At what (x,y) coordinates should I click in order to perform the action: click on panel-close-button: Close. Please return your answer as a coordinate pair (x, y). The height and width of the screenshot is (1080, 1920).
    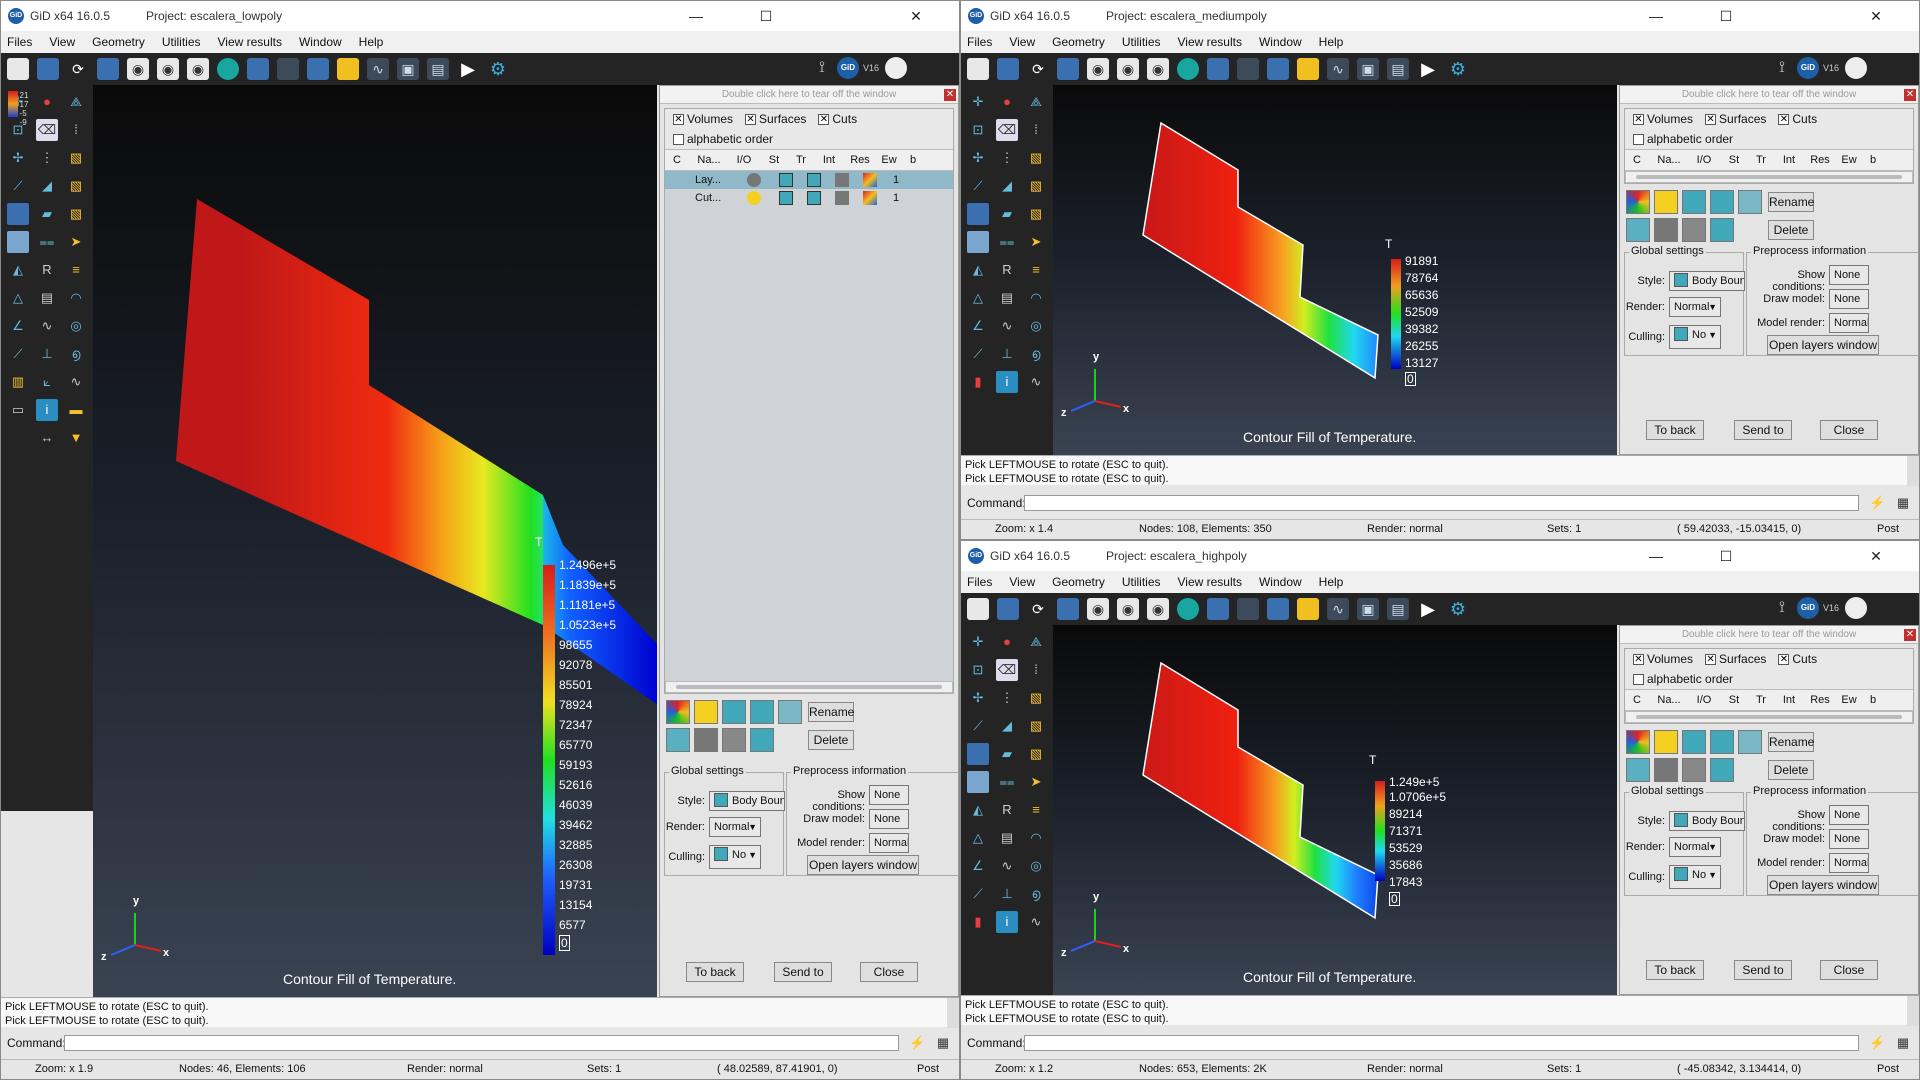
    Looking at the image, I should click on (889, 972).